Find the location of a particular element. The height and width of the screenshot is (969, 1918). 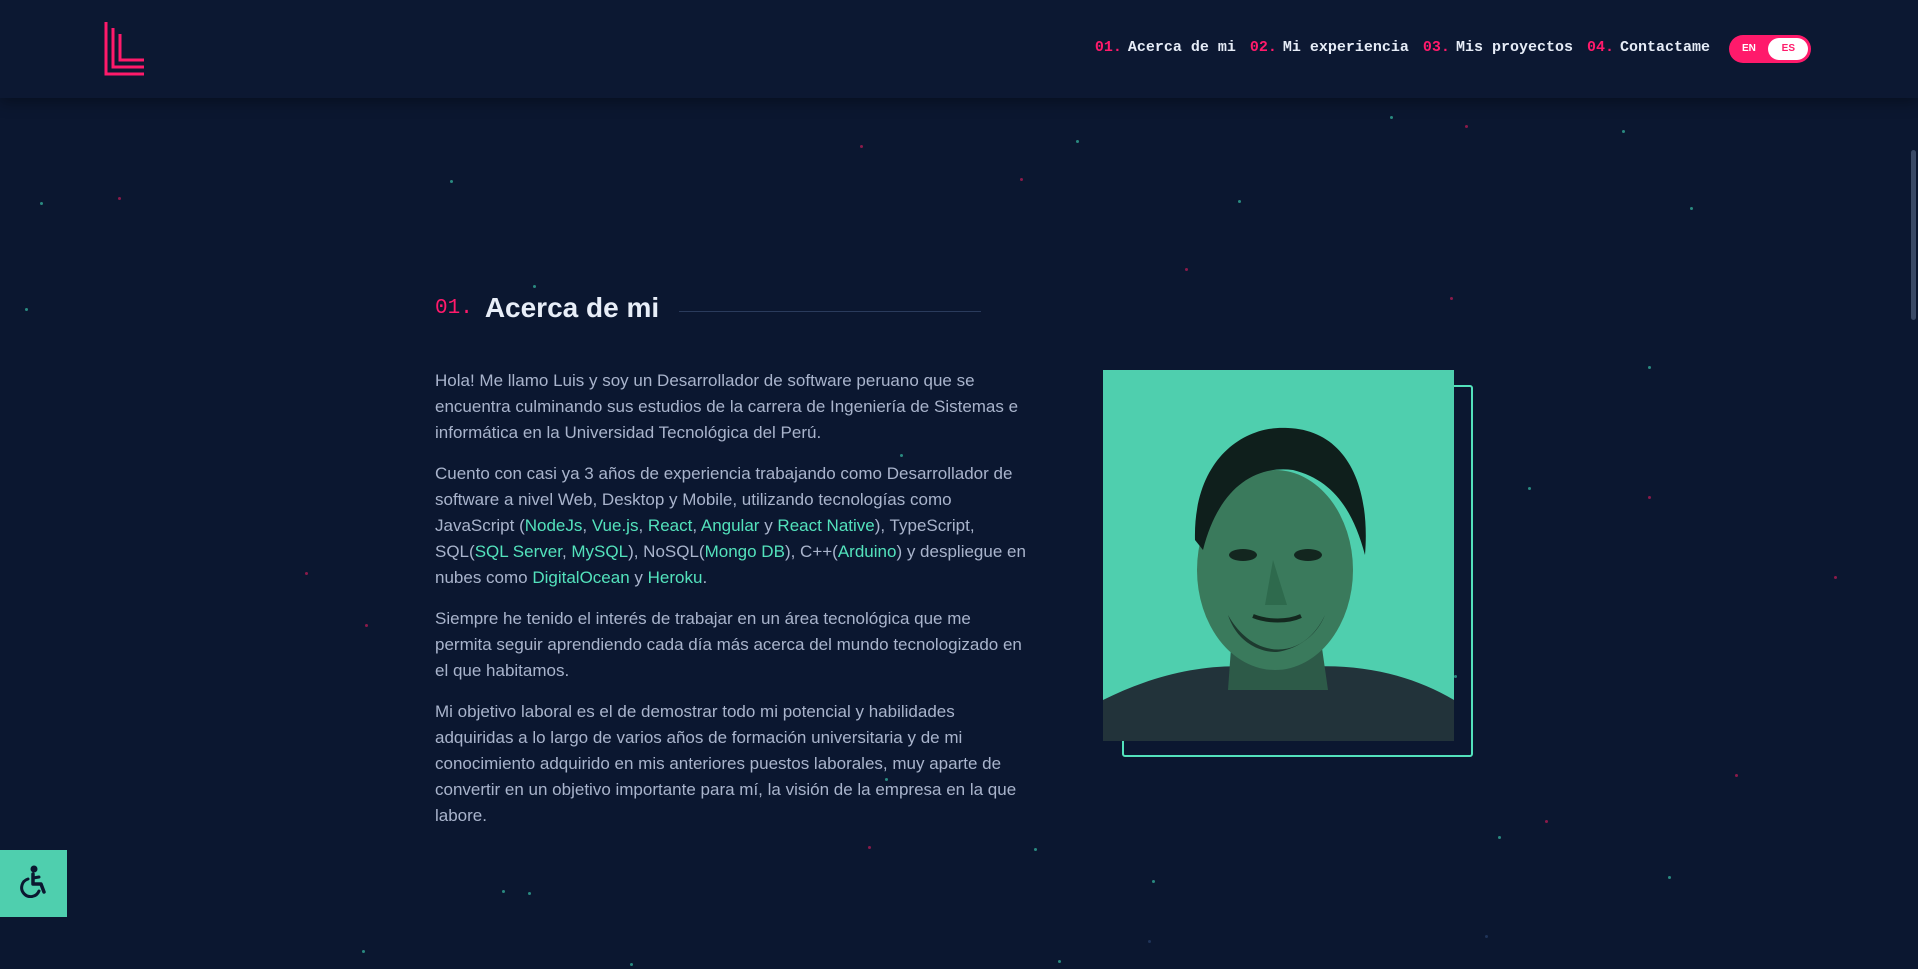

lang-en-label: EN is located at coordinates (1749, 48).